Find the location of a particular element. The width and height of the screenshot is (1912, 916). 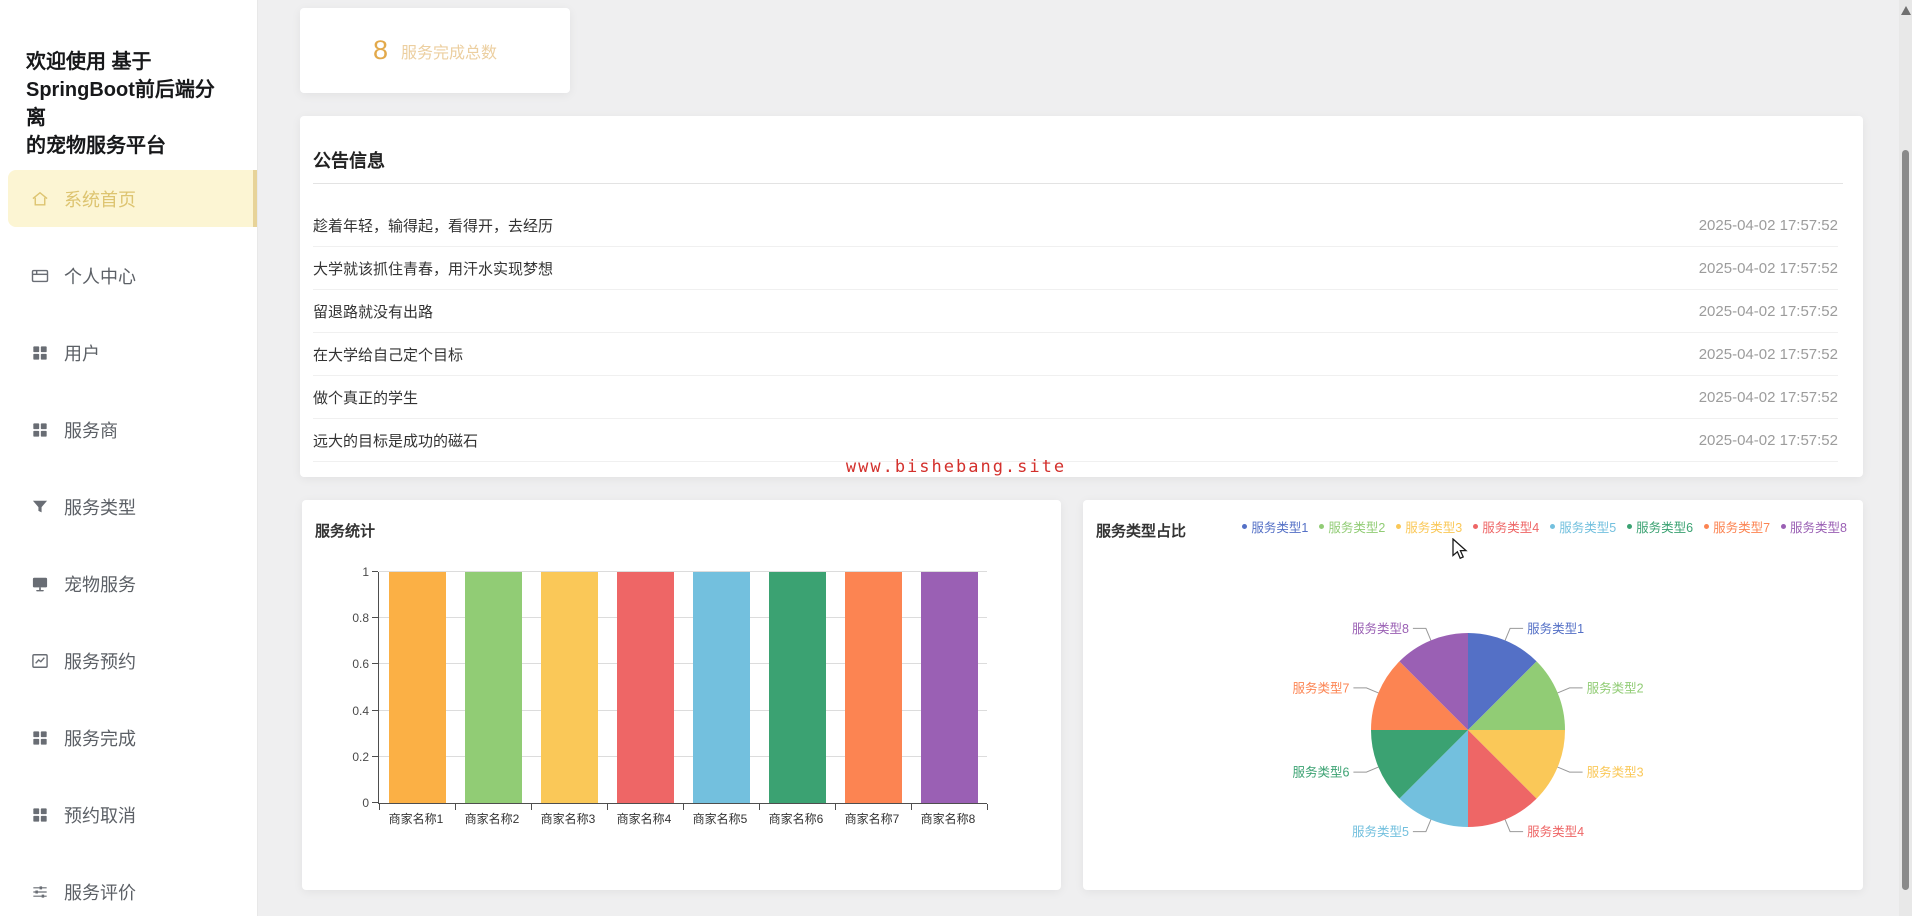

app-title-line: SpringBoot前后端分离 is located at coordinates (120, 104).